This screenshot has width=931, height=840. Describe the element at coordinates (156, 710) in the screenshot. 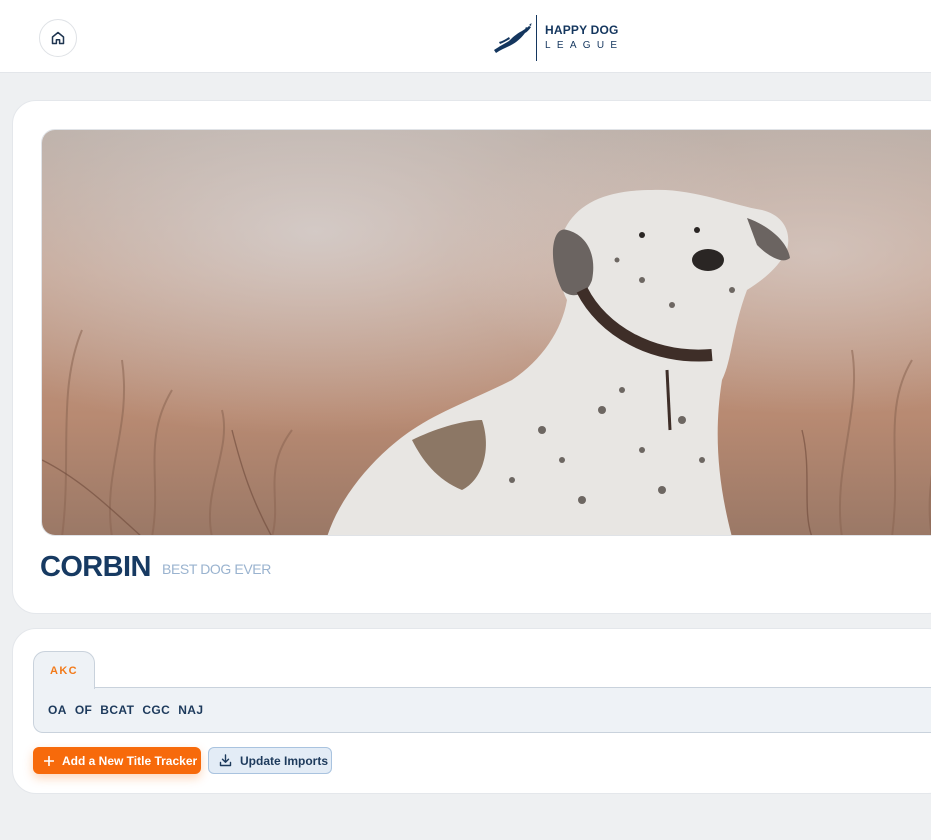

I see `title-badge: CGC` at that location.